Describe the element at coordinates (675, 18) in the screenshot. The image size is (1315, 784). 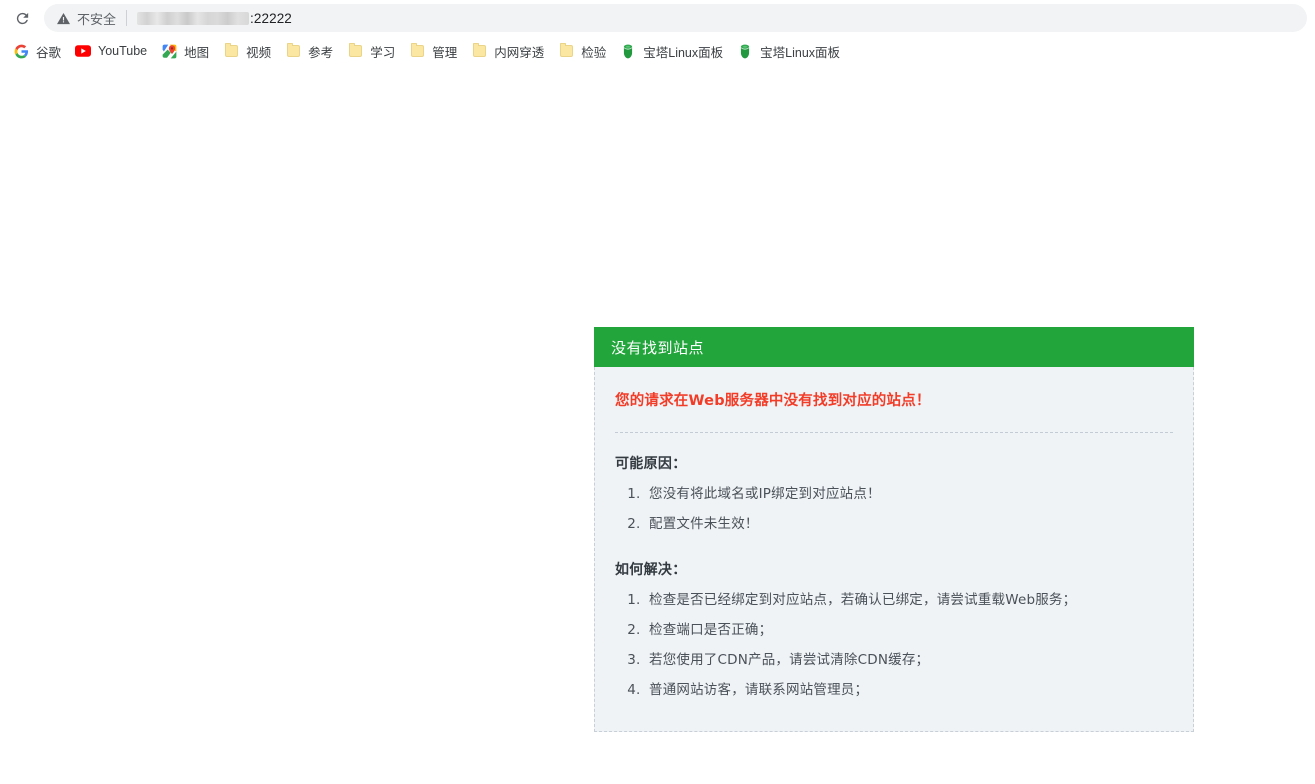
I see `address-bar: 不安全 :22222` at that location.